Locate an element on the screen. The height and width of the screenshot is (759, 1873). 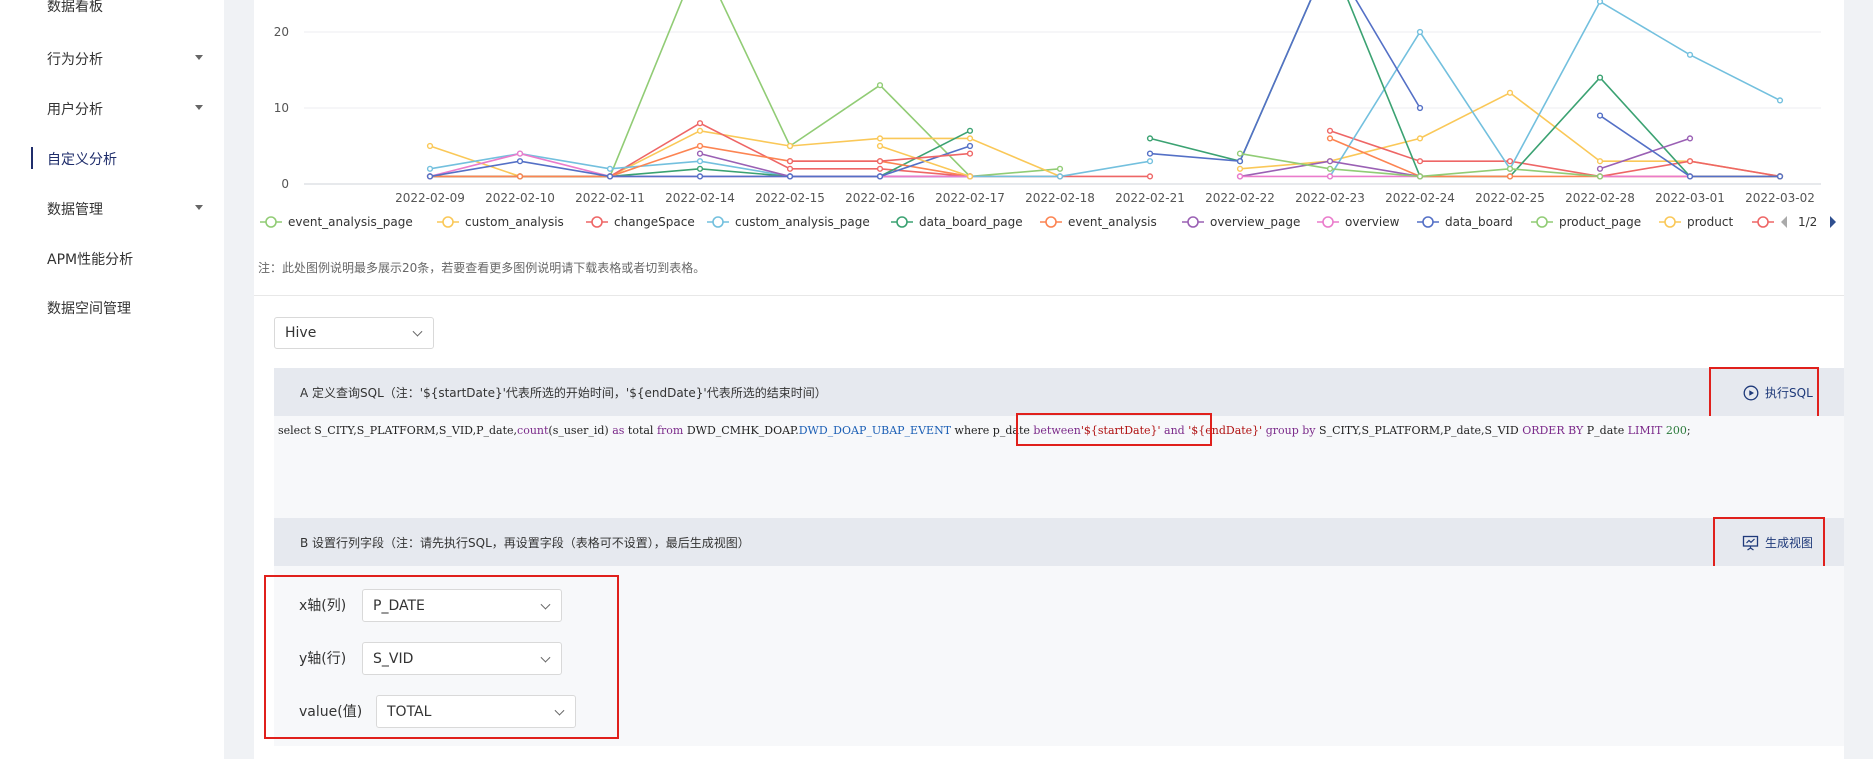
legend-entry: custom_analysis_page is located at coordinates (802, 222).